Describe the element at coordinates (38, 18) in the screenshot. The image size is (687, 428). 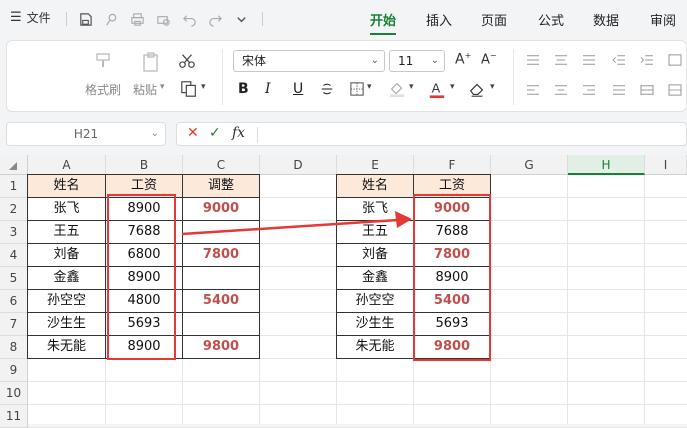
I see `file-menu-label: 文件` at that location.